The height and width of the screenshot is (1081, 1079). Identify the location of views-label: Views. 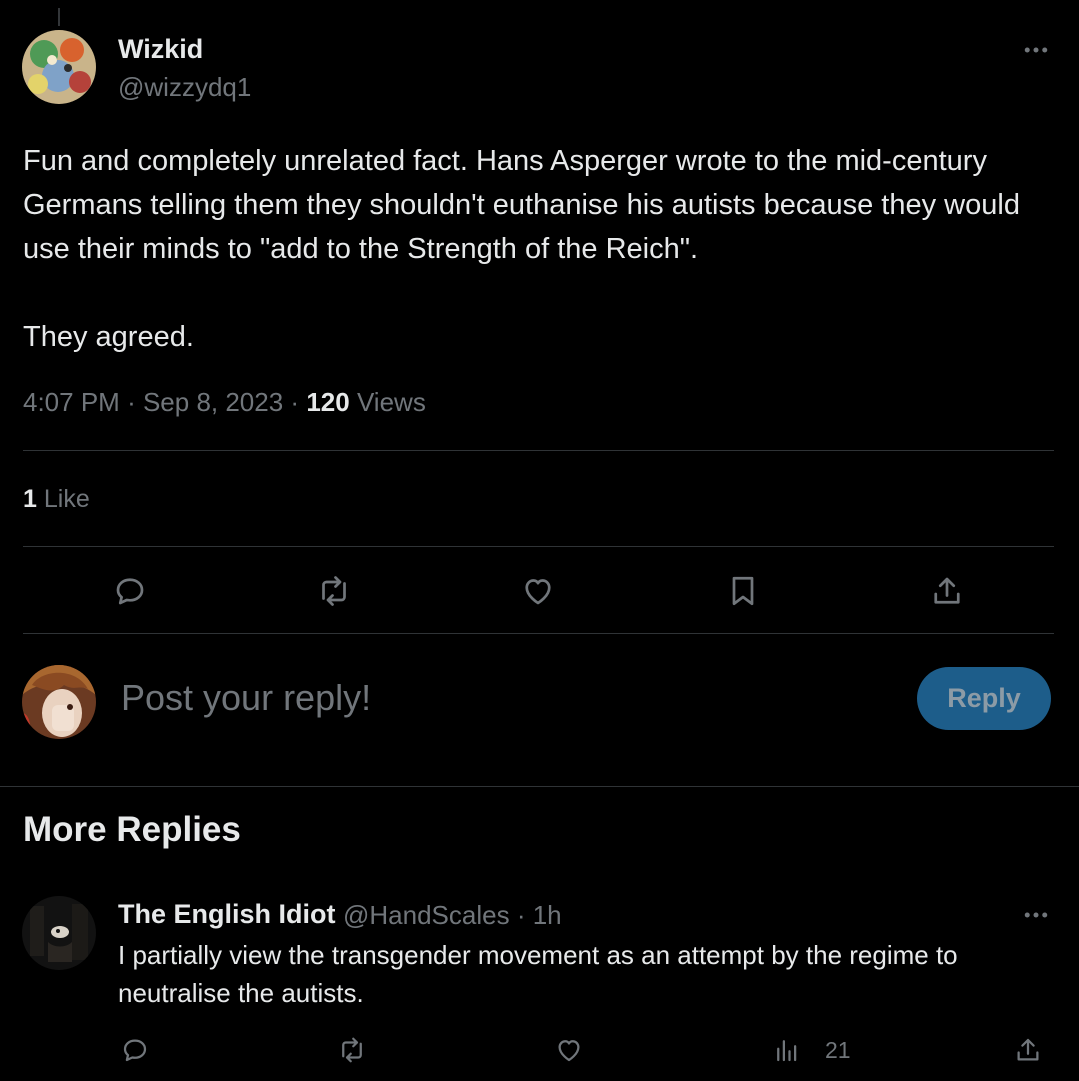
(391, 402).